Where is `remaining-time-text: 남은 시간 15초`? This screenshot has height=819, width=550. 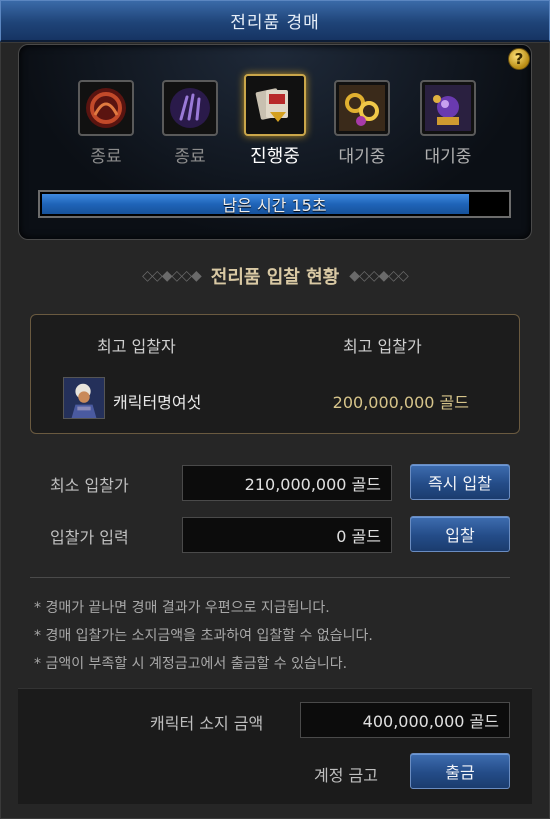 remaining-time-text: 남은 시간 15초 is located at coordinates (274, 205).